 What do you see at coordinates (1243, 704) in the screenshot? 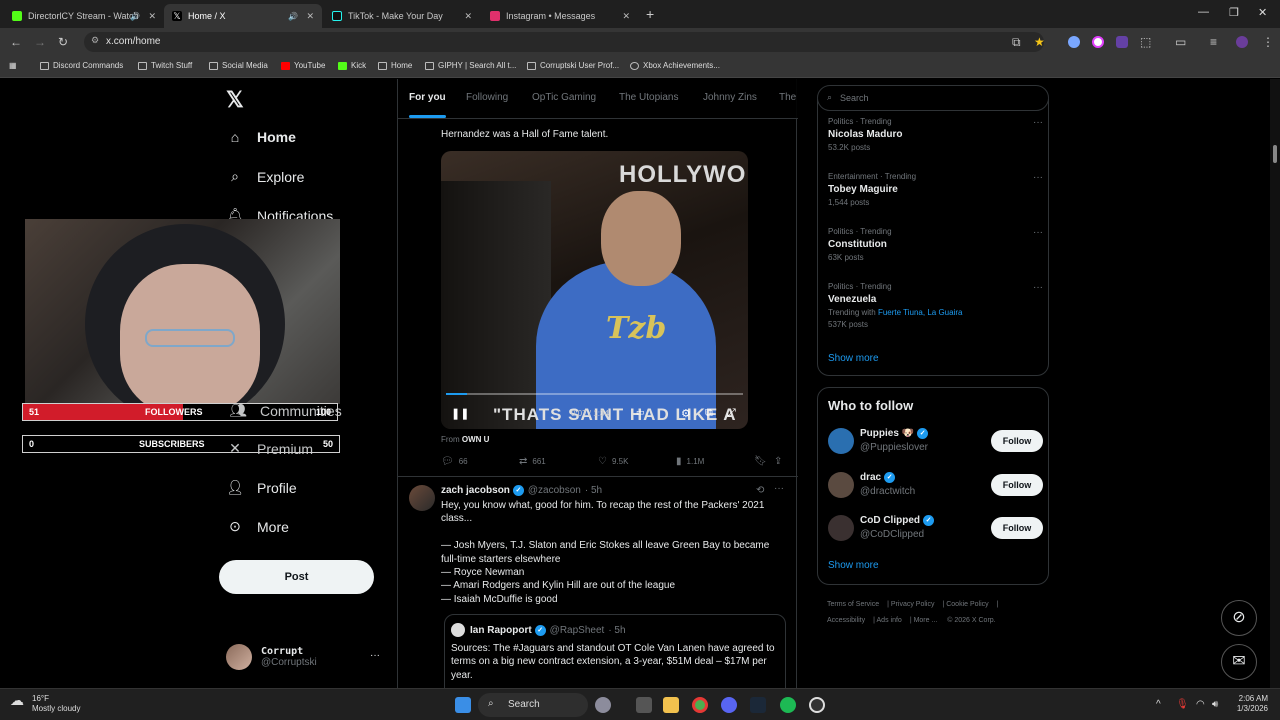
I see `clock: 2:06 AM 1/3/2026` at bounding box center [1243, 704].